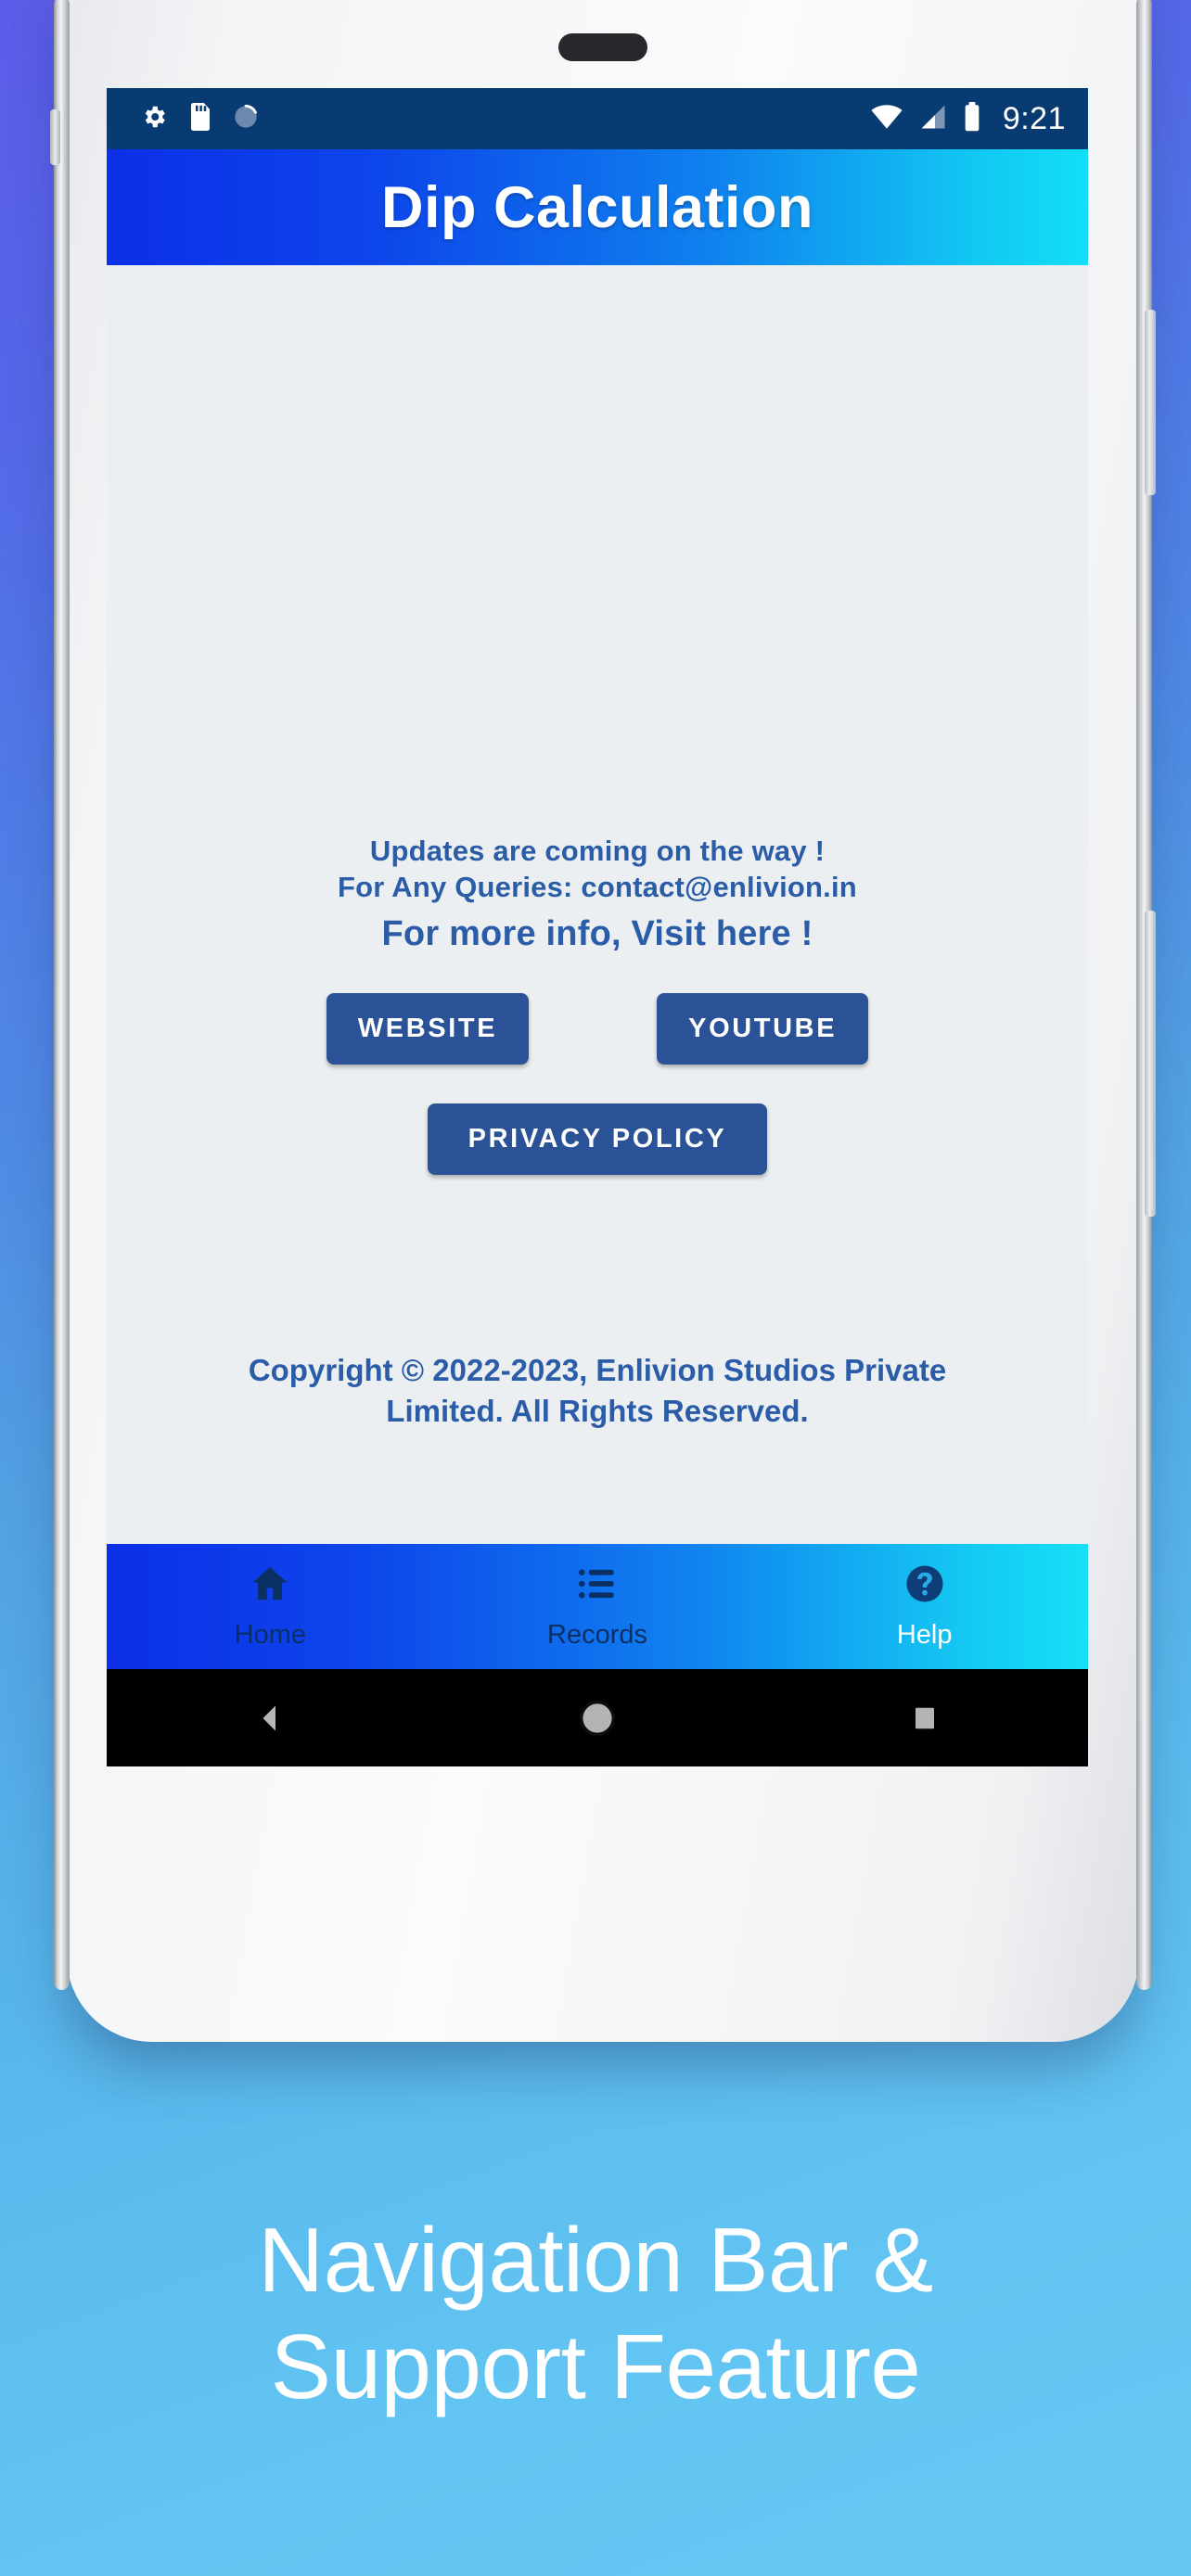  Describe the element at coordinates (246, 119) in the screenshot. I see `sync-circle-icon` at that location.